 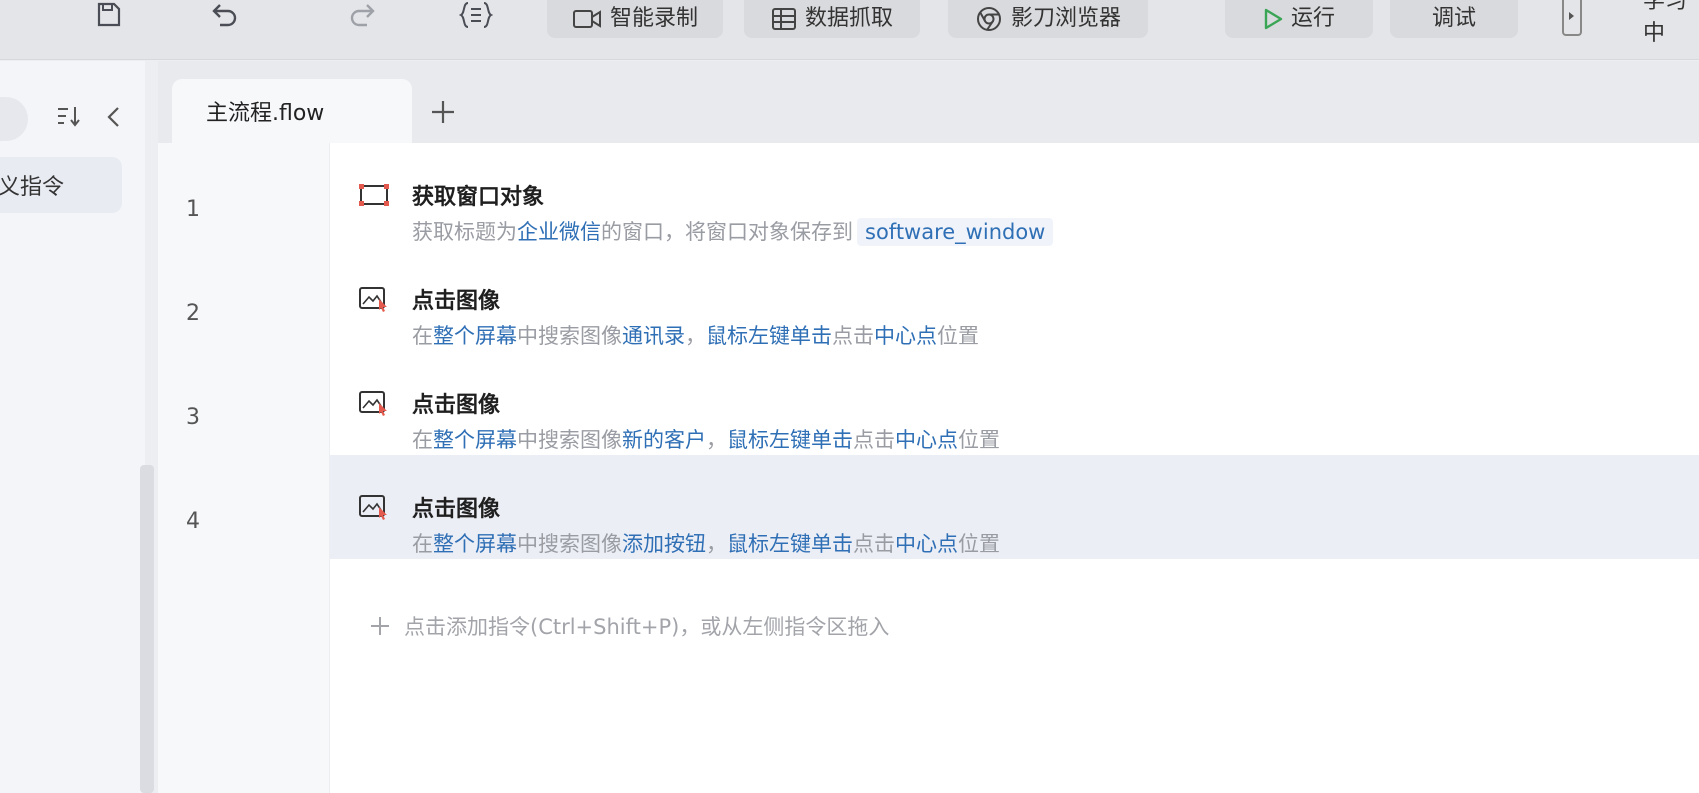 What do you see at coordinates (464, 232) in the screenshot?
I see `step-desc-text: 获取标题为` at bounding box center [464, 232].